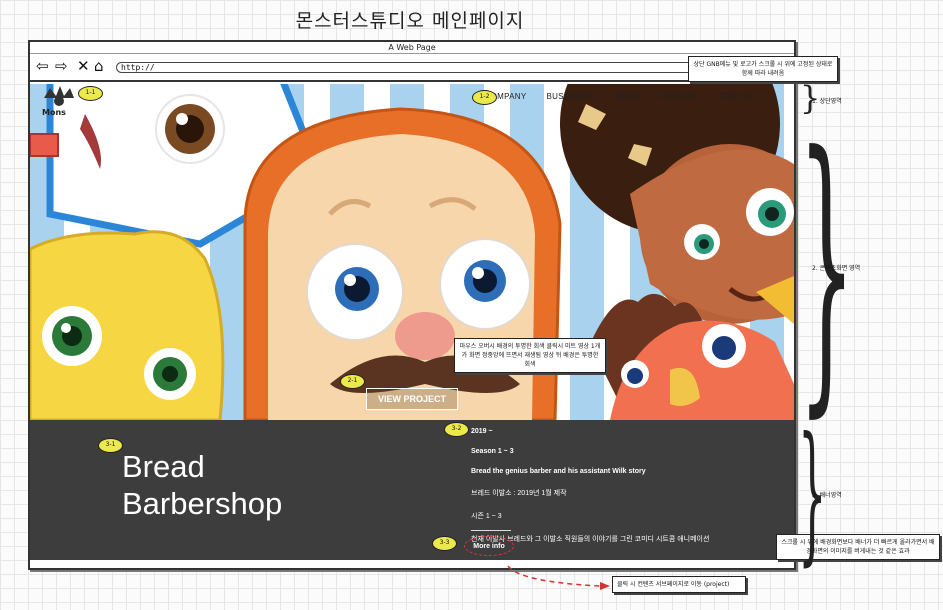 Image resolution: width=943 pixels, height=610 pixels. What do you see at coordinates (456, 429) in the screenshot?
I see `marker-3-2: 3-2` at bounding box center [456, 429].